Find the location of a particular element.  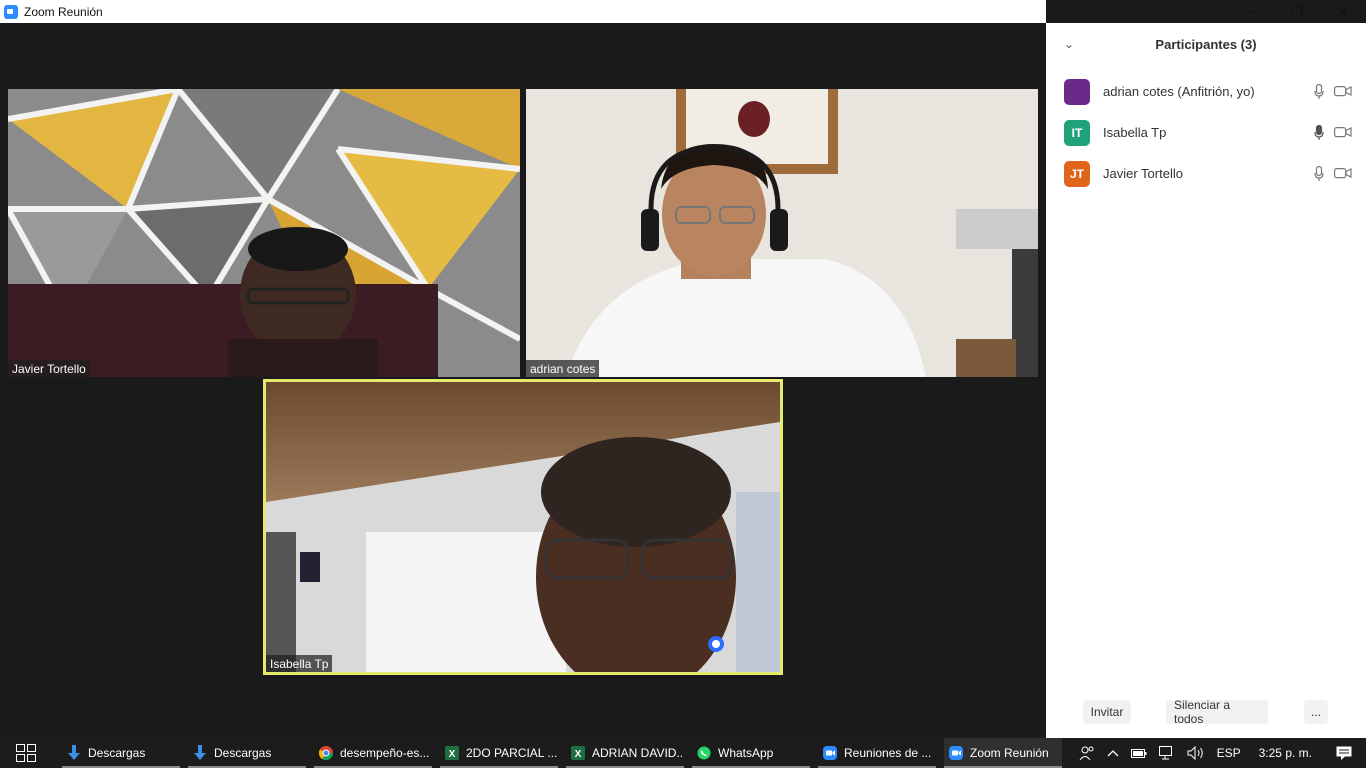

whatsapp-icon is located at coordinates (704, 753).